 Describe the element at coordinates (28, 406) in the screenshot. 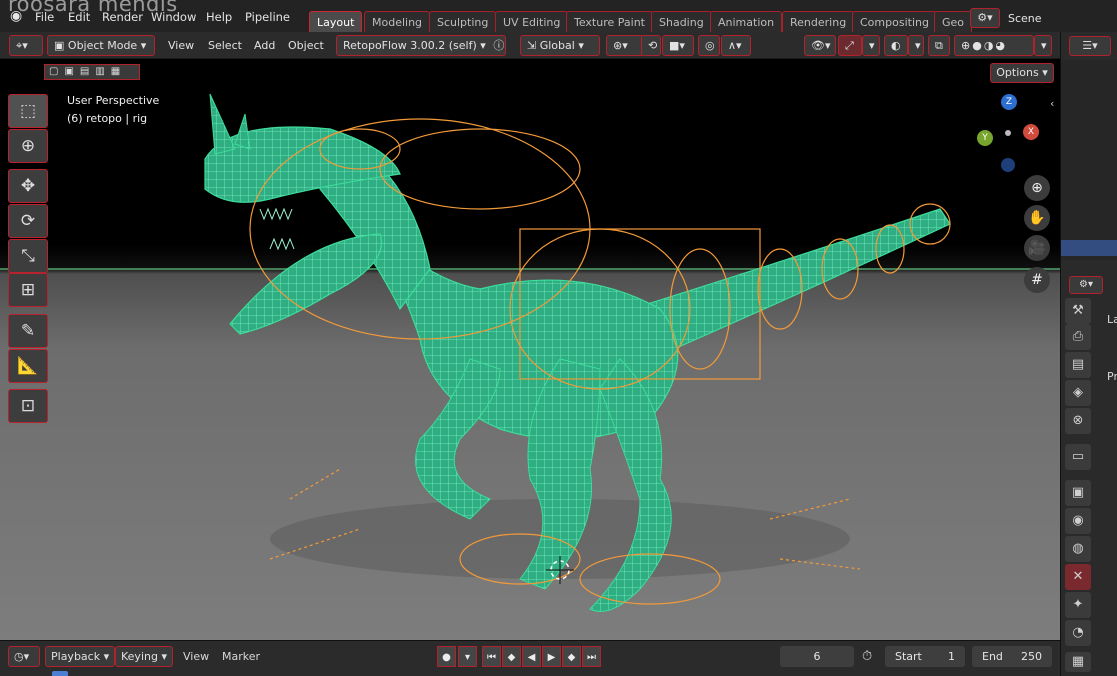

I see `add-cube-tool: ⊡` at that location.